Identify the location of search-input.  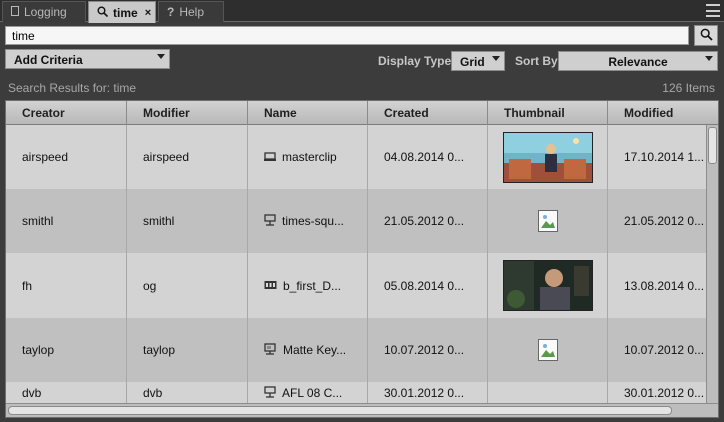
(347, 35).